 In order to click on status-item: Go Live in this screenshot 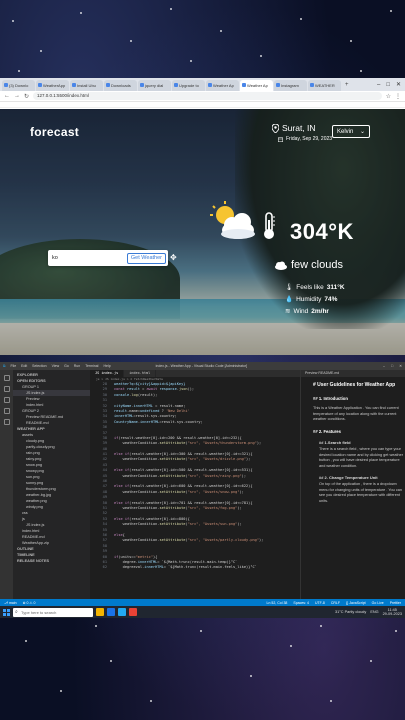, I will do `click(378, 603)`.